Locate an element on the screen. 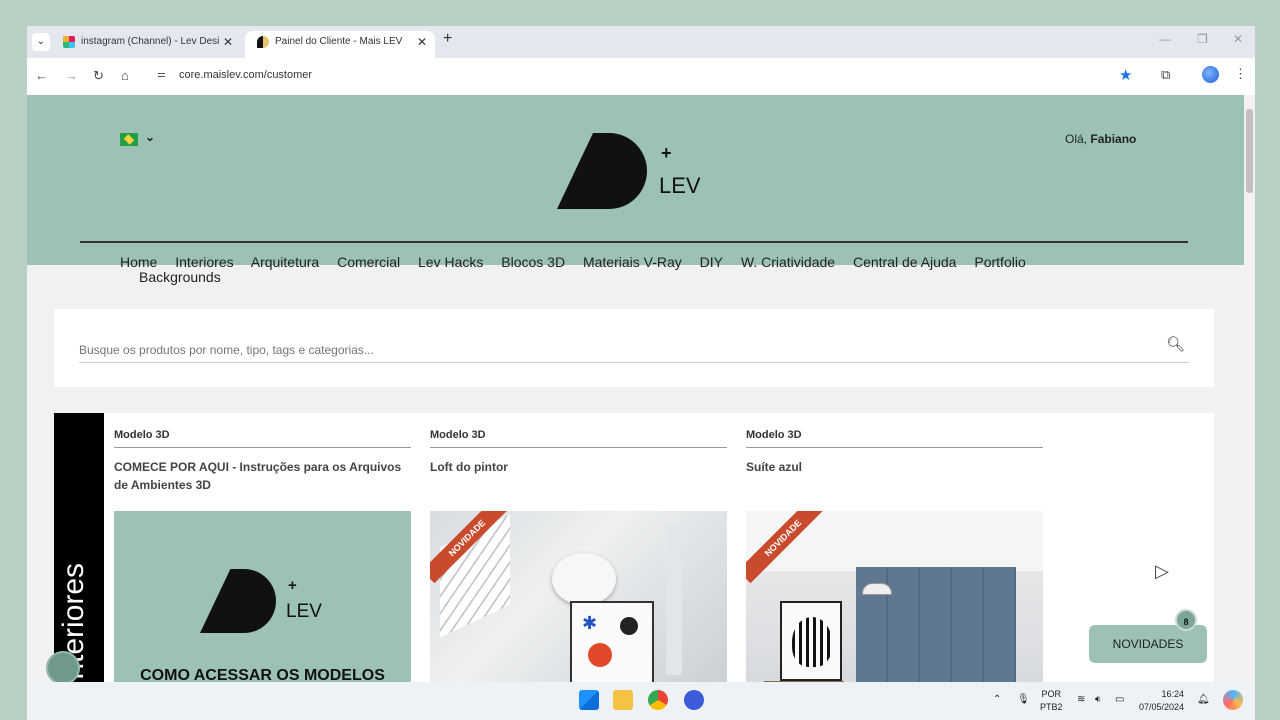 The image size is (1280, 720). chat-widget-icon is located at coordinates (63, 666).